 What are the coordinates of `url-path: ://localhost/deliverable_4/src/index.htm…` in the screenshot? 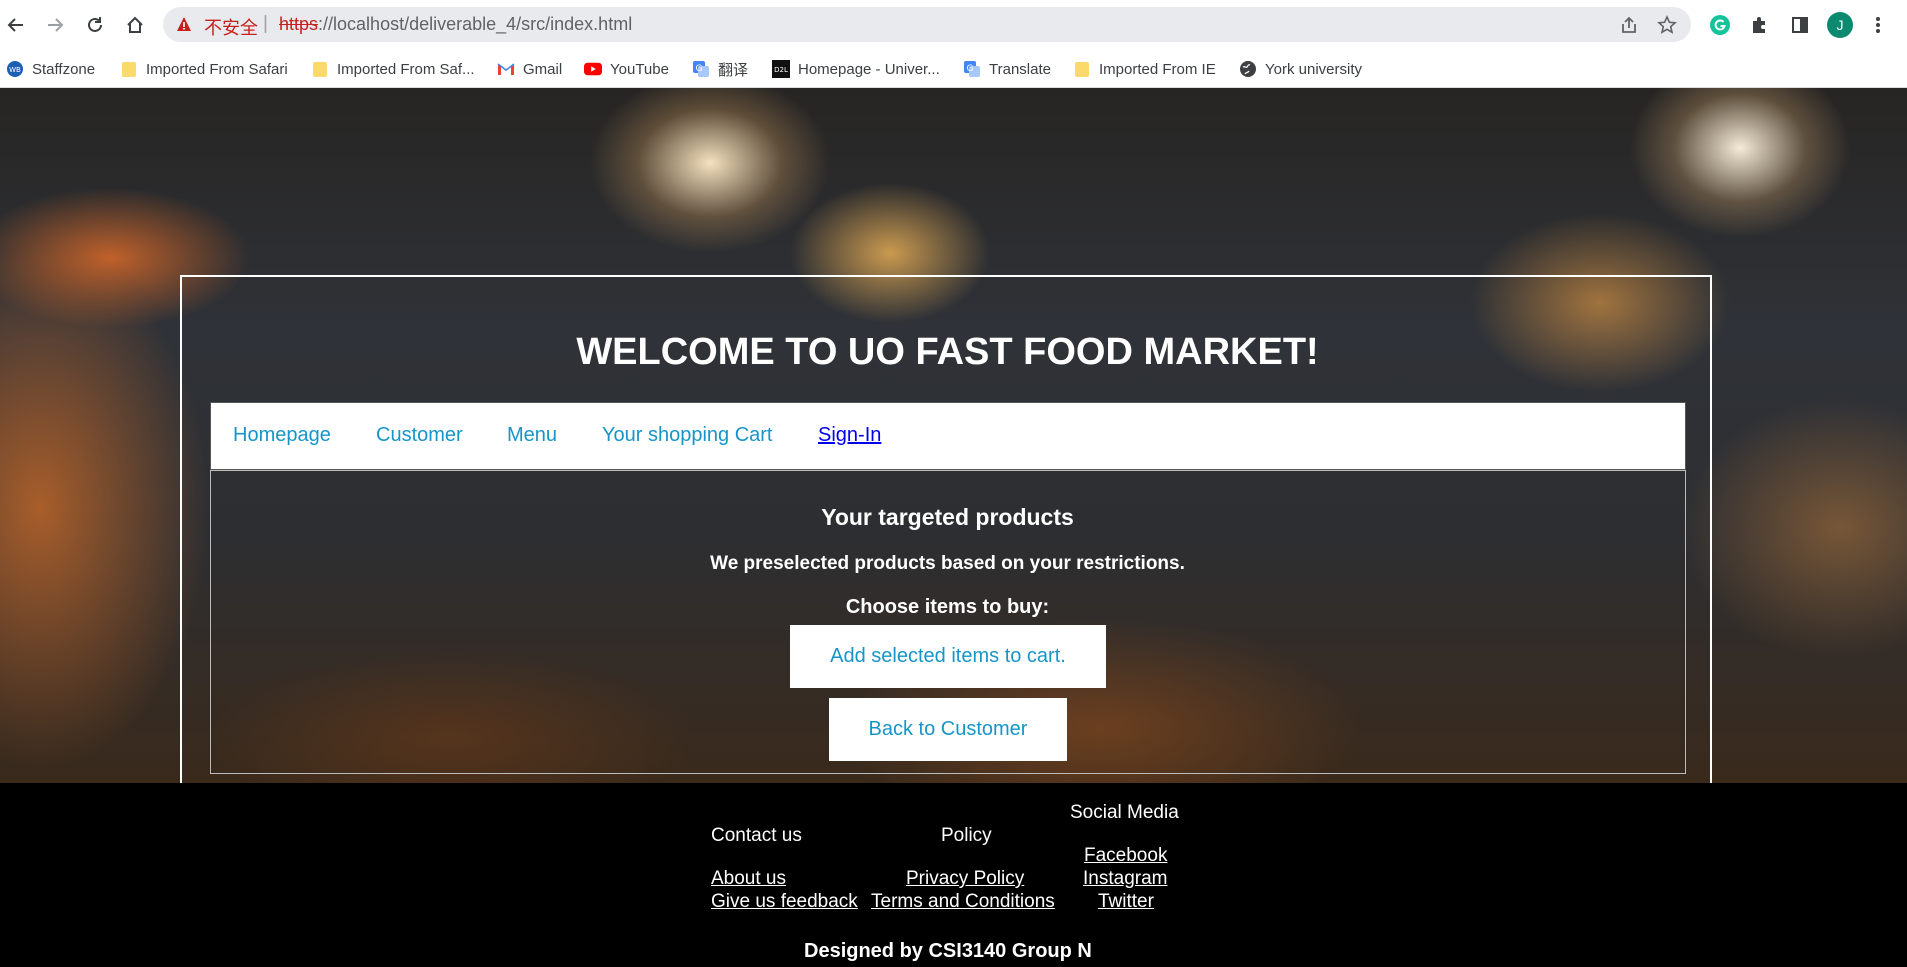 It's located at (475, 24).